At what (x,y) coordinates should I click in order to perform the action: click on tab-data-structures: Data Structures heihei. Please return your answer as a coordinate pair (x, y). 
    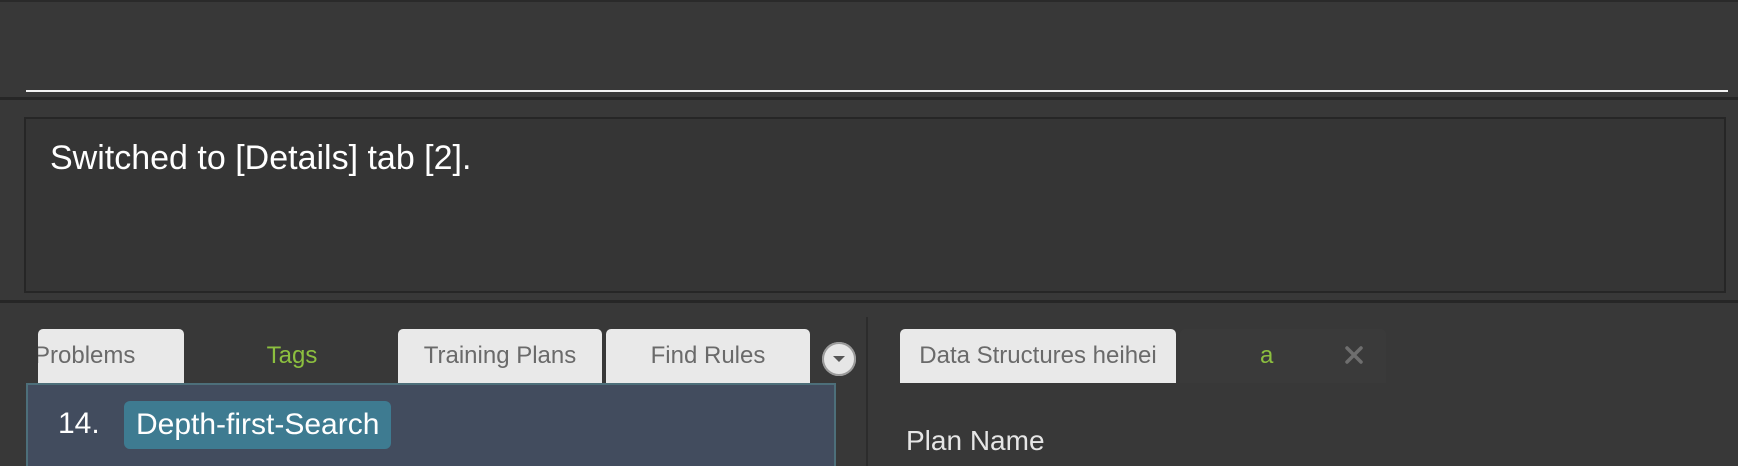
    Looking at the image, I should click on (1038, 356).